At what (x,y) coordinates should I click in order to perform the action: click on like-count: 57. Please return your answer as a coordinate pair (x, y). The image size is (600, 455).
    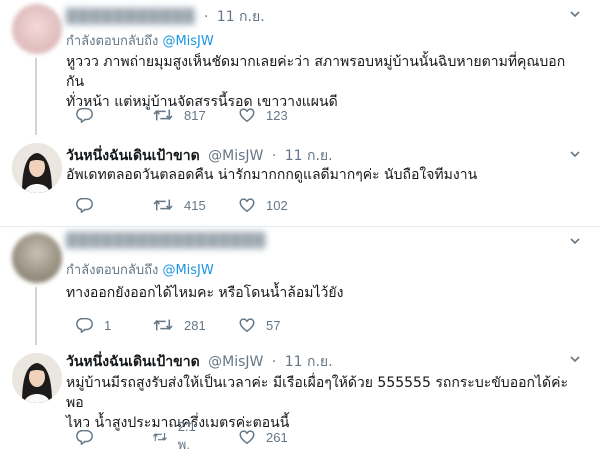
    Looking at the image, I should click on (273, 325).